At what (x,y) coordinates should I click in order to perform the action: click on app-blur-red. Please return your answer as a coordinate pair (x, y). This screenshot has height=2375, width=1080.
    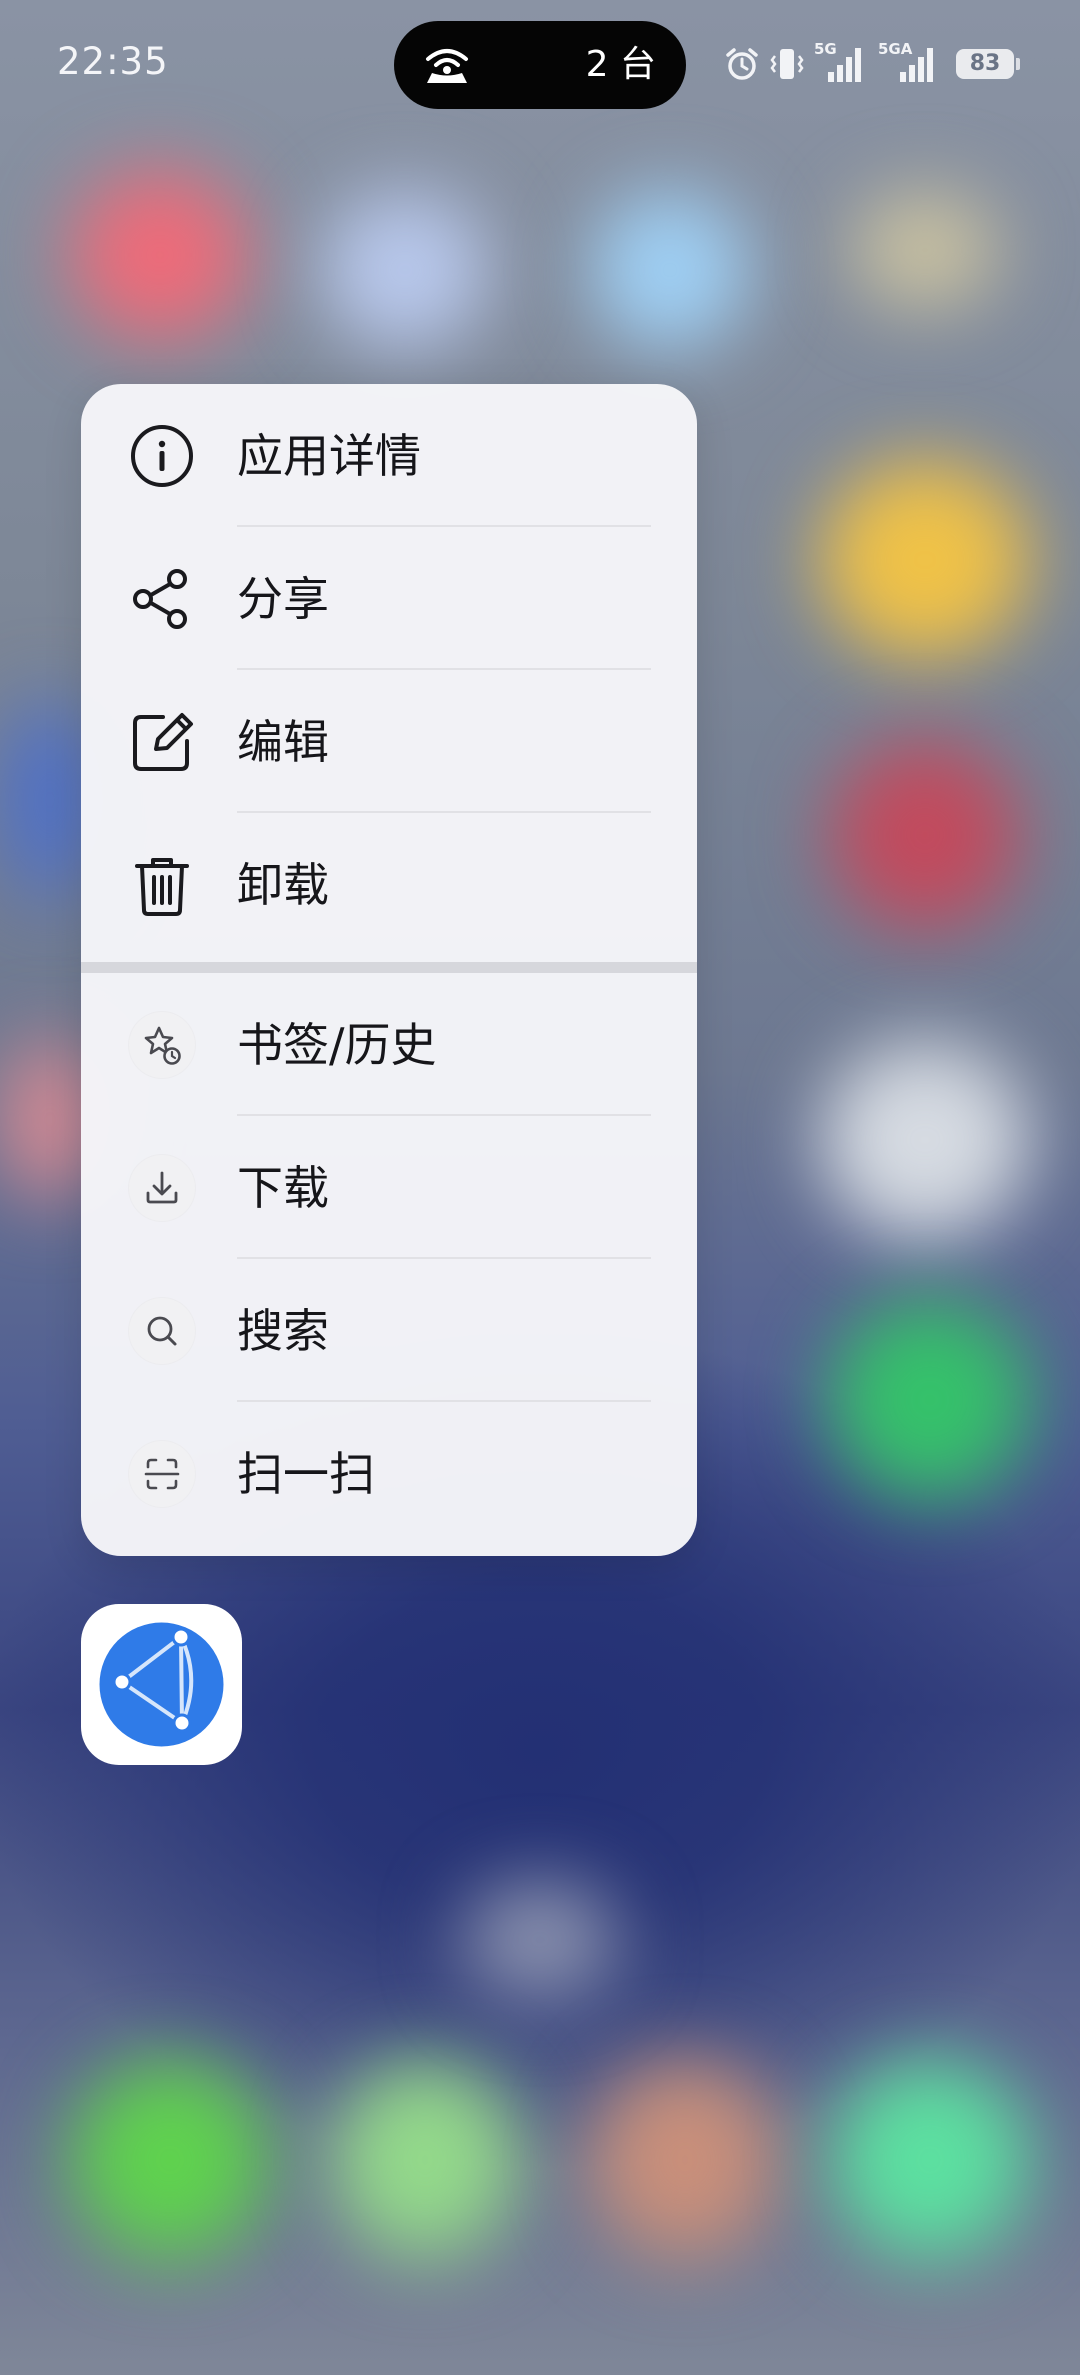
    Looking at the image, I should click on (160, 255).